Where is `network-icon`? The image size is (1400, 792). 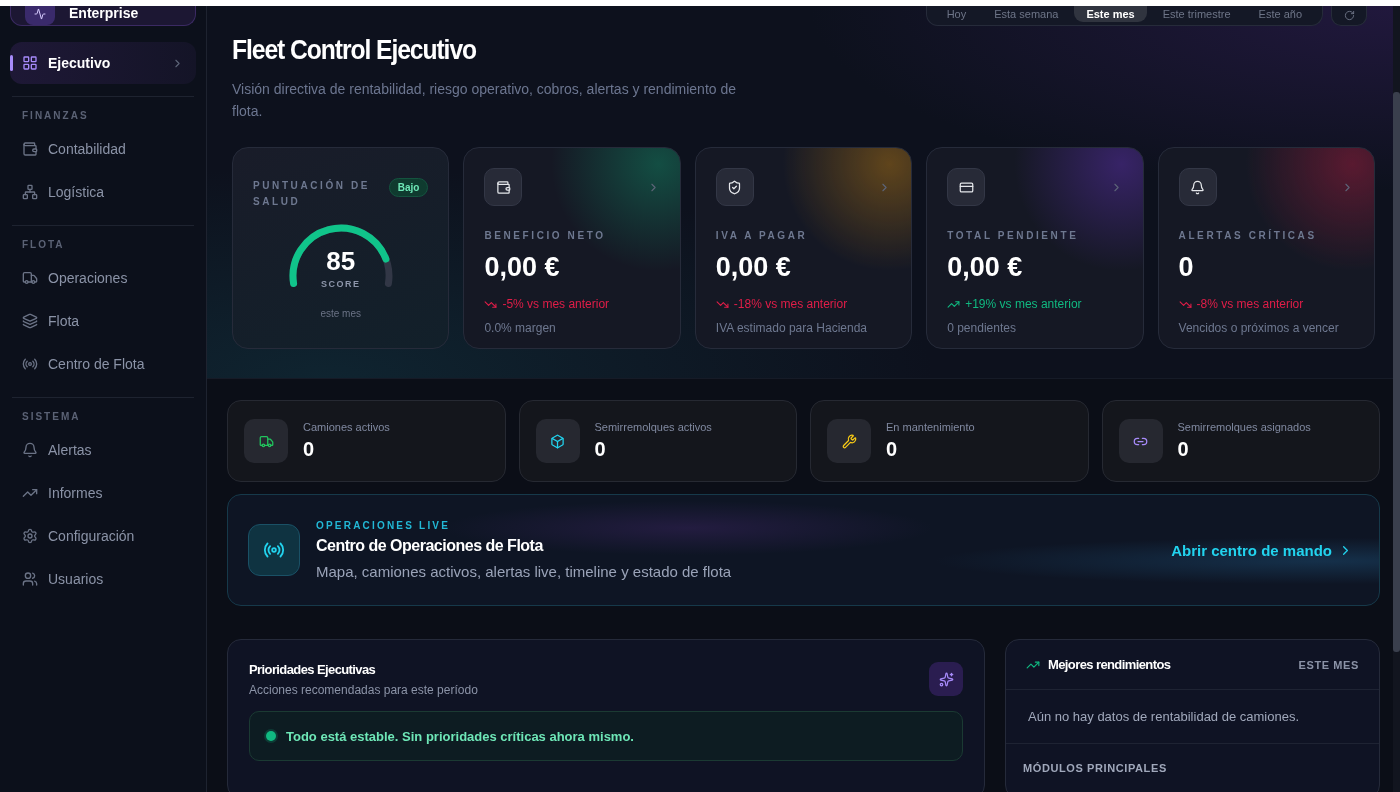
network-icon is located at coordinates (30, 192).